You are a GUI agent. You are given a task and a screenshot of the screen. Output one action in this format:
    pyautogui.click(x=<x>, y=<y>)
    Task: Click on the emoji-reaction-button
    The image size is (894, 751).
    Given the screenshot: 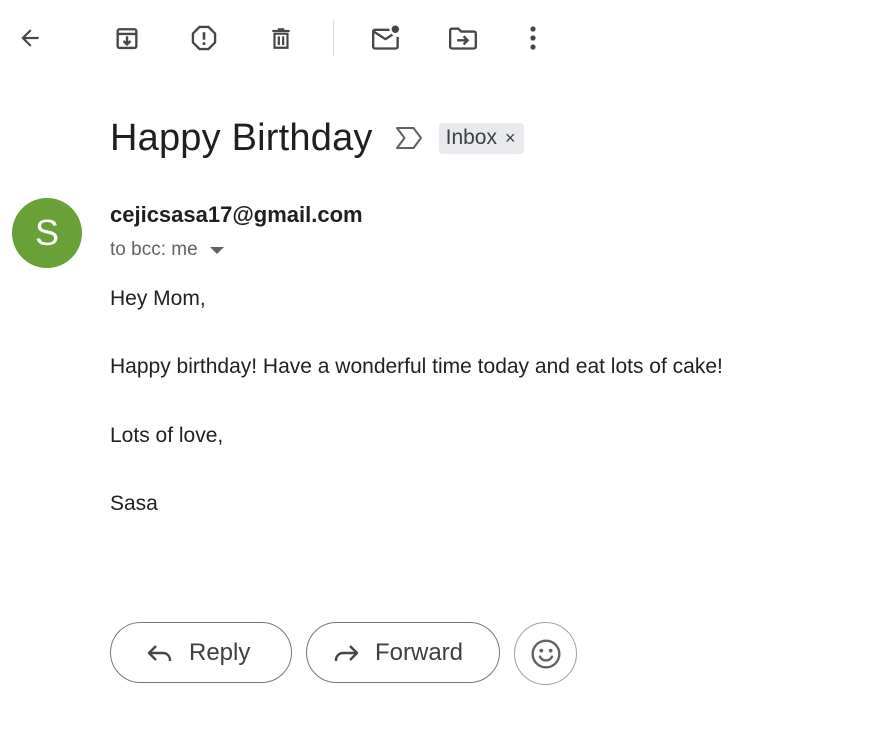 What is the action you would take?
    pyautogui.click(x=545, y=653)
    